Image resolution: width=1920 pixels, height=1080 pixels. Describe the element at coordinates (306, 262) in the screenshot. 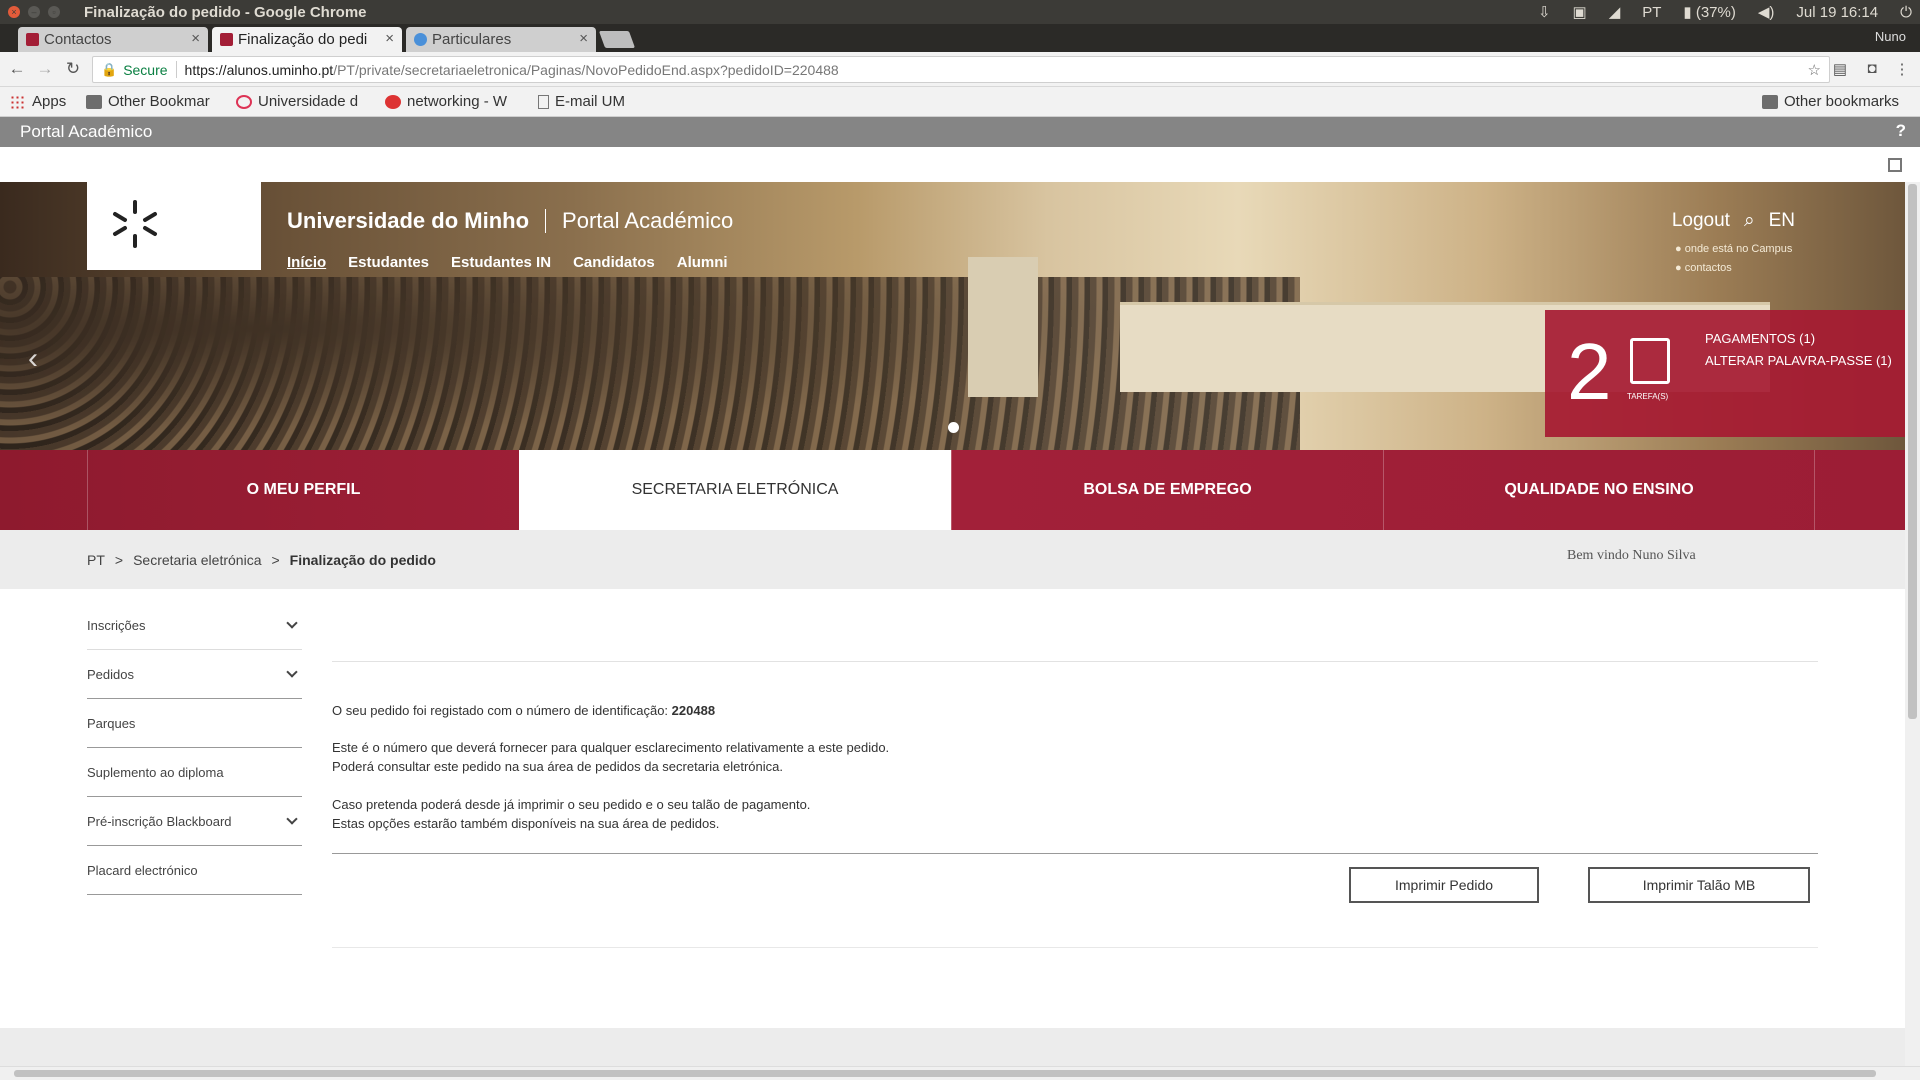

I see `nav-inicio: Início` at that location.